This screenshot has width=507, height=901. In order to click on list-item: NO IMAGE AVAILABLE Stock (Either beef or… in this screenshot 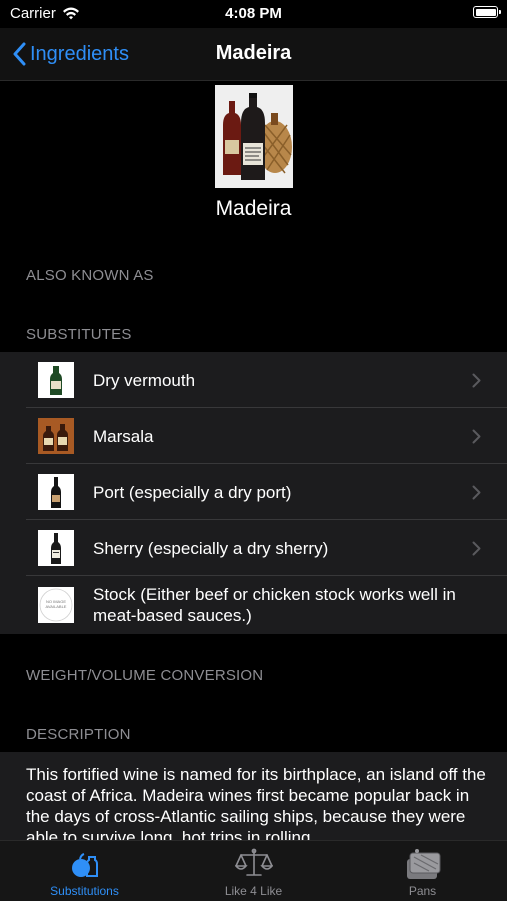, I will do `click(253, 605)`.